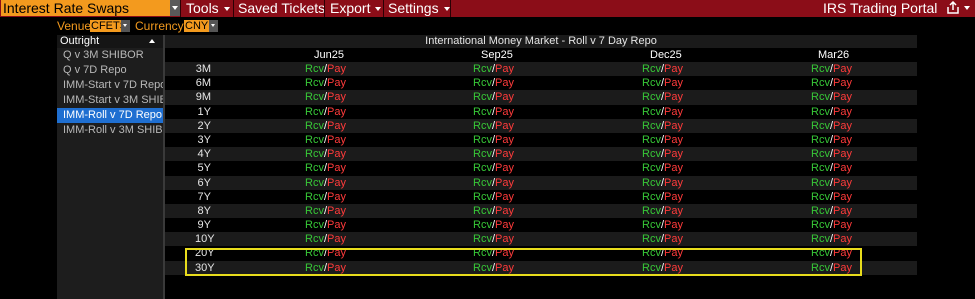  Describe the element at coordinates (110, 70) in the screenshot. I see `sidebar-item-q-7d-repo: Q v 7D Repo` at that location.